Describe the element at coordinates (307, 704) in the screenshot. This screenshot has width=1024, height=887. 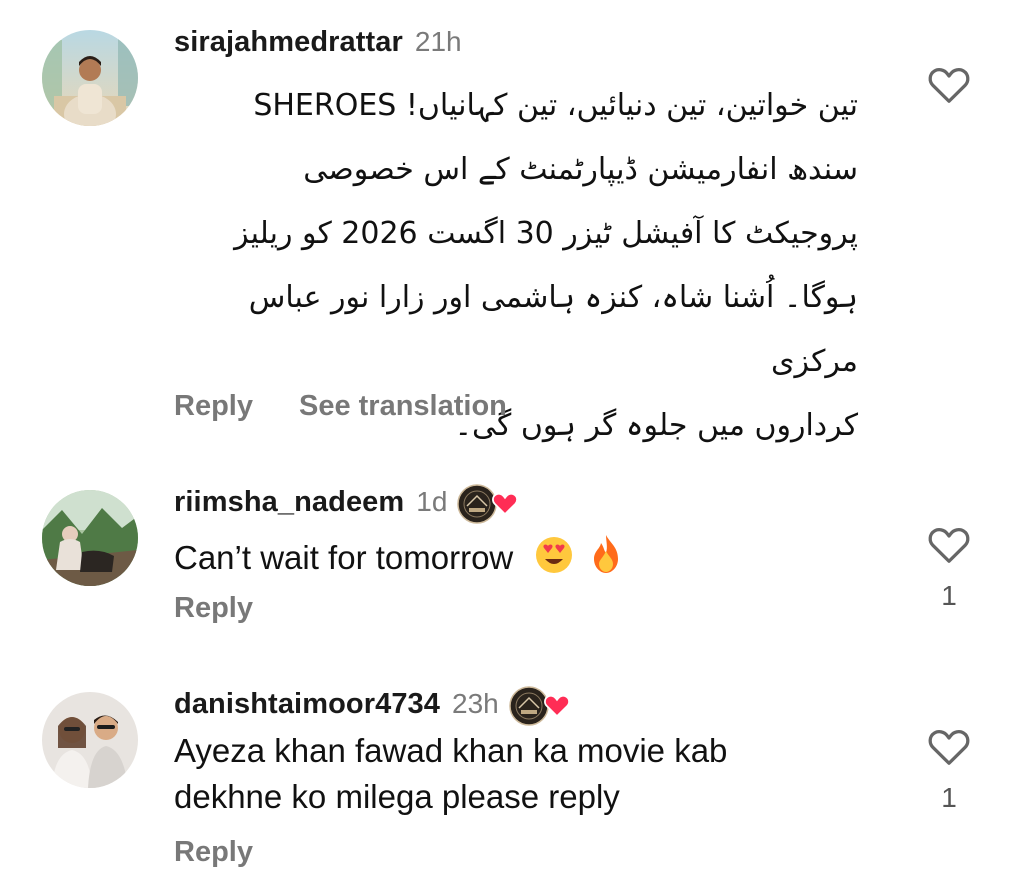
I see `username: danishtaimoor4734` at that location.